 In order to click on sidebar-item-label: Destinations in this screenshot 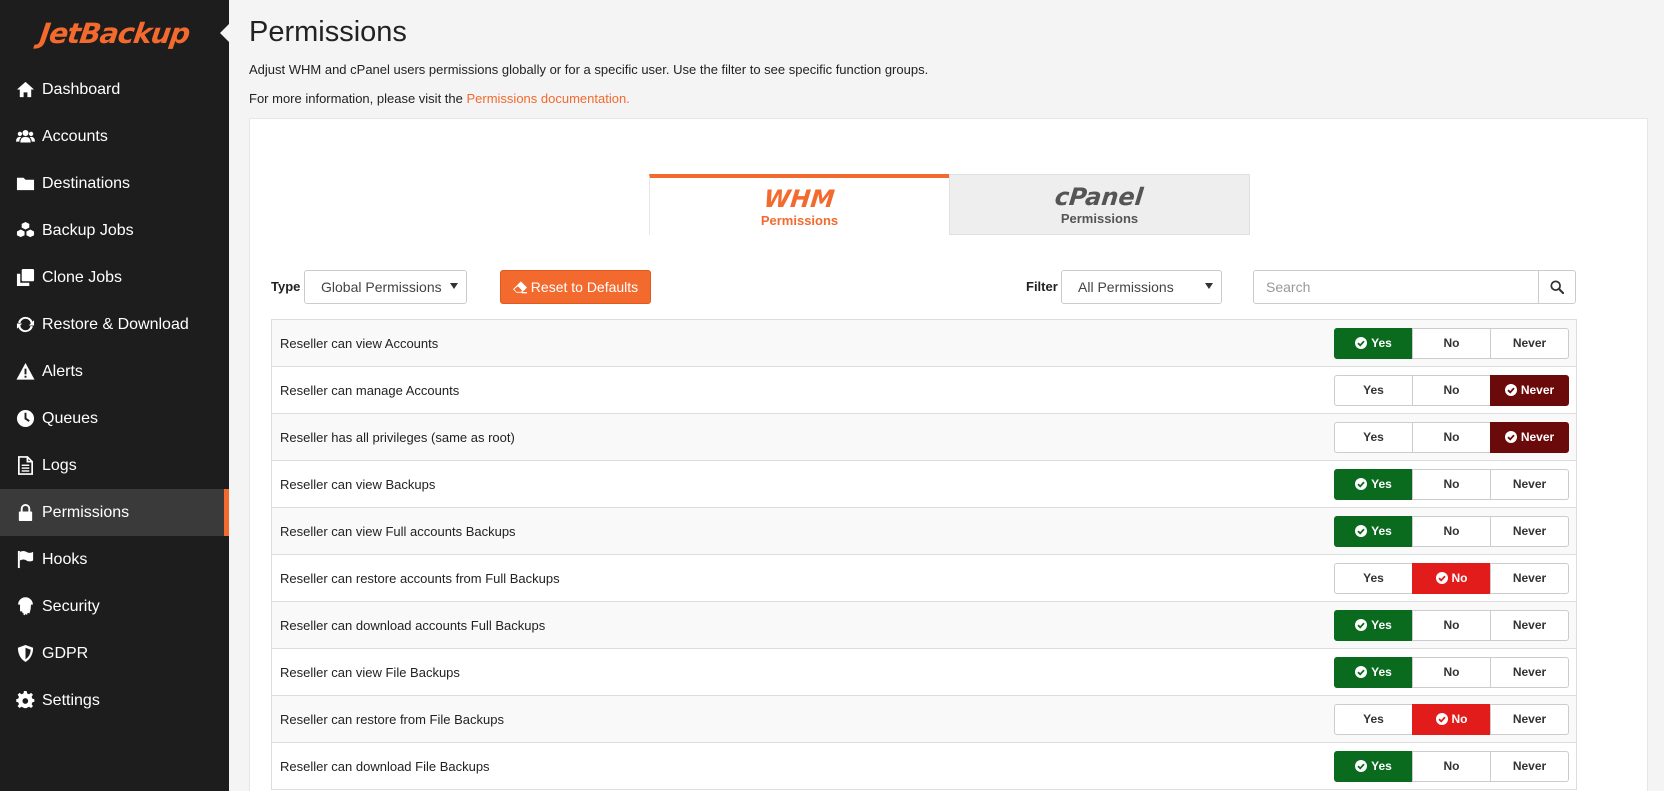, I will do `click(86, 183)`.